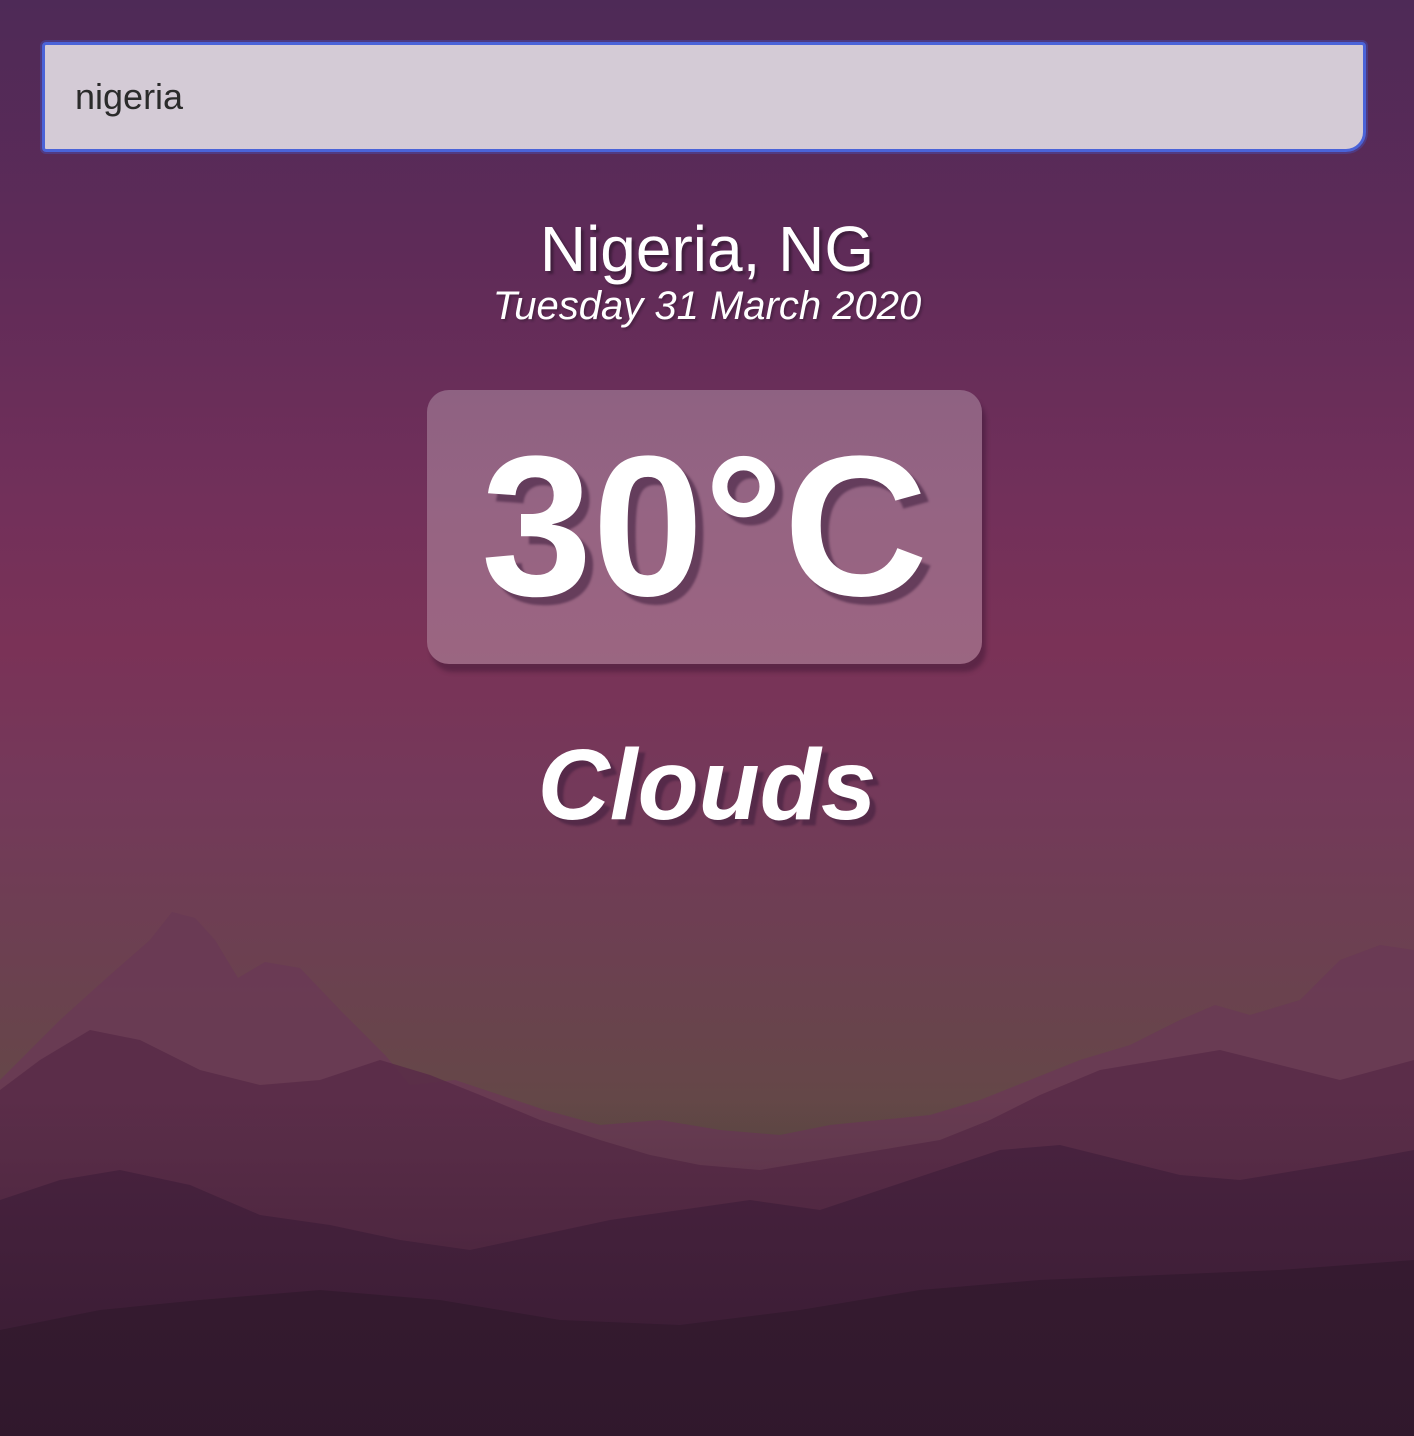 This screenshot has width=1414, height=1436. Describe the element at coordinates (707, 249) in the screenshot. I see `location-name: Nigeria, NG` at that location.